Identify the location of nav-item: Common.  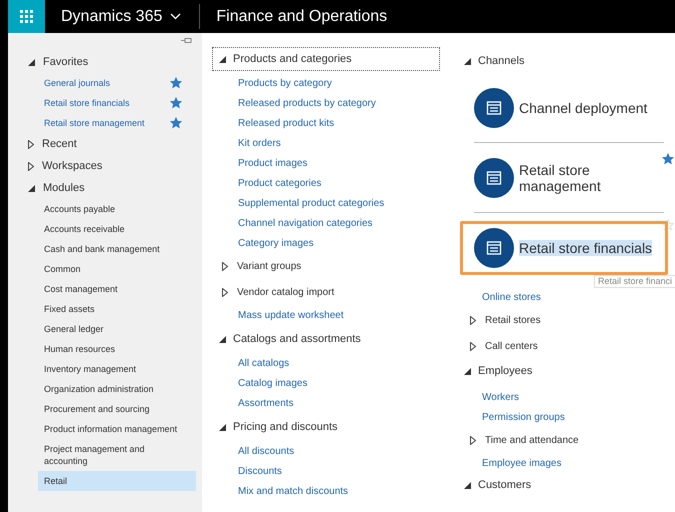
(117, 269).